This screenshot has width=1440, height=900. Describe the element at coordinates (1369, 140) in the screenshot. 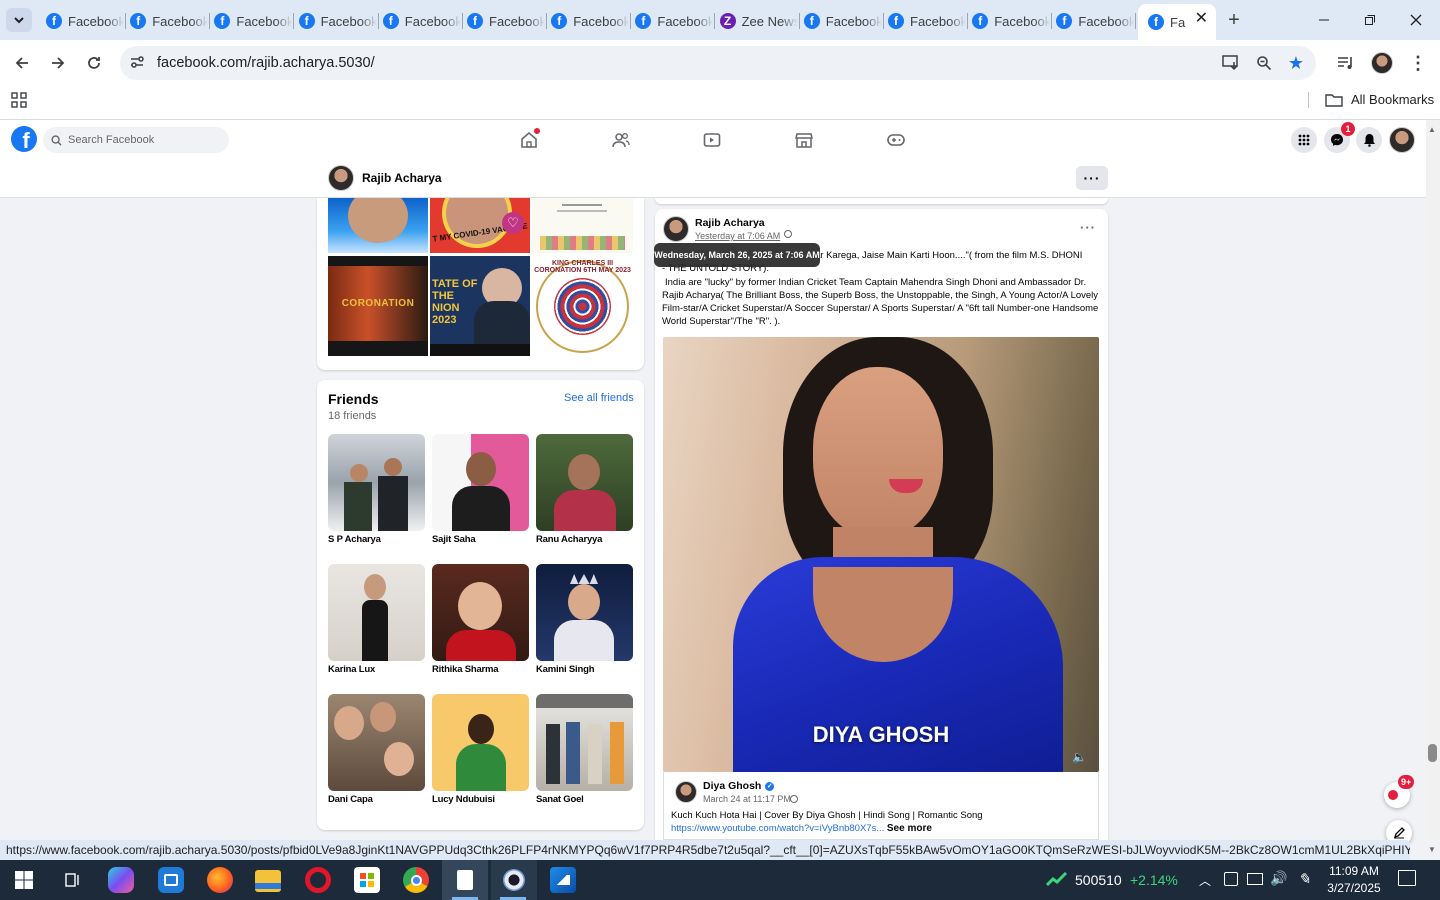

I see `notifications-button` at that location.